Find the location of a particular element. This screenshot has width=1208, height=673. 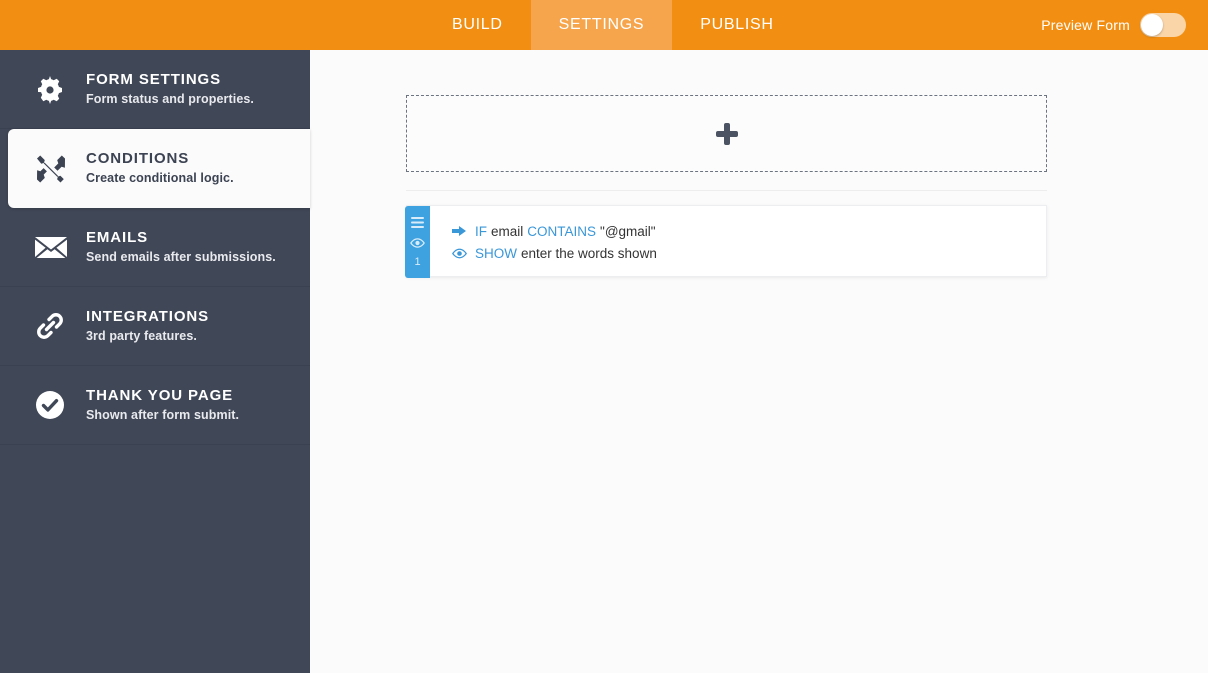

sidebar-item-emails: EMAILS Send emails after submissions. is located at coordinates (155, 247).